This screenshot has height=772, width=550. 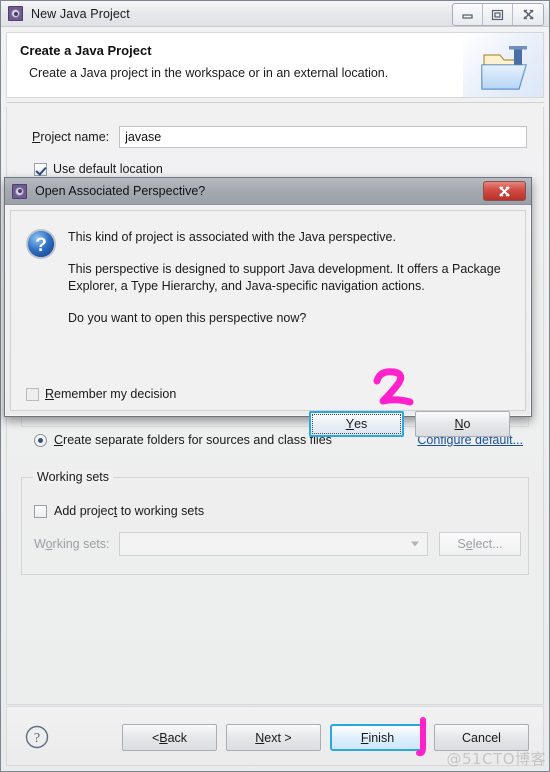 I want to click on use-default-location-label: Use default location, so click(x=108, y=169).